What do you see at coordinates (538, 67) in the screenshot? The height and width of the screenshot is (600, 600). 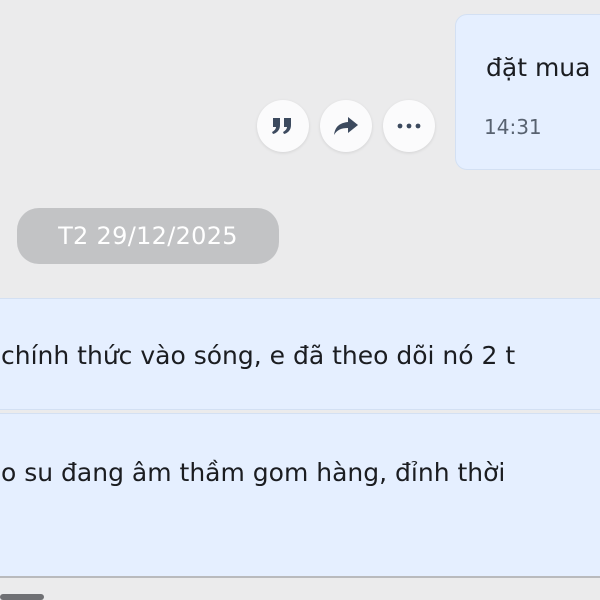 I see `sent-message-text: đặt mua` at bounding box center [538, 67].